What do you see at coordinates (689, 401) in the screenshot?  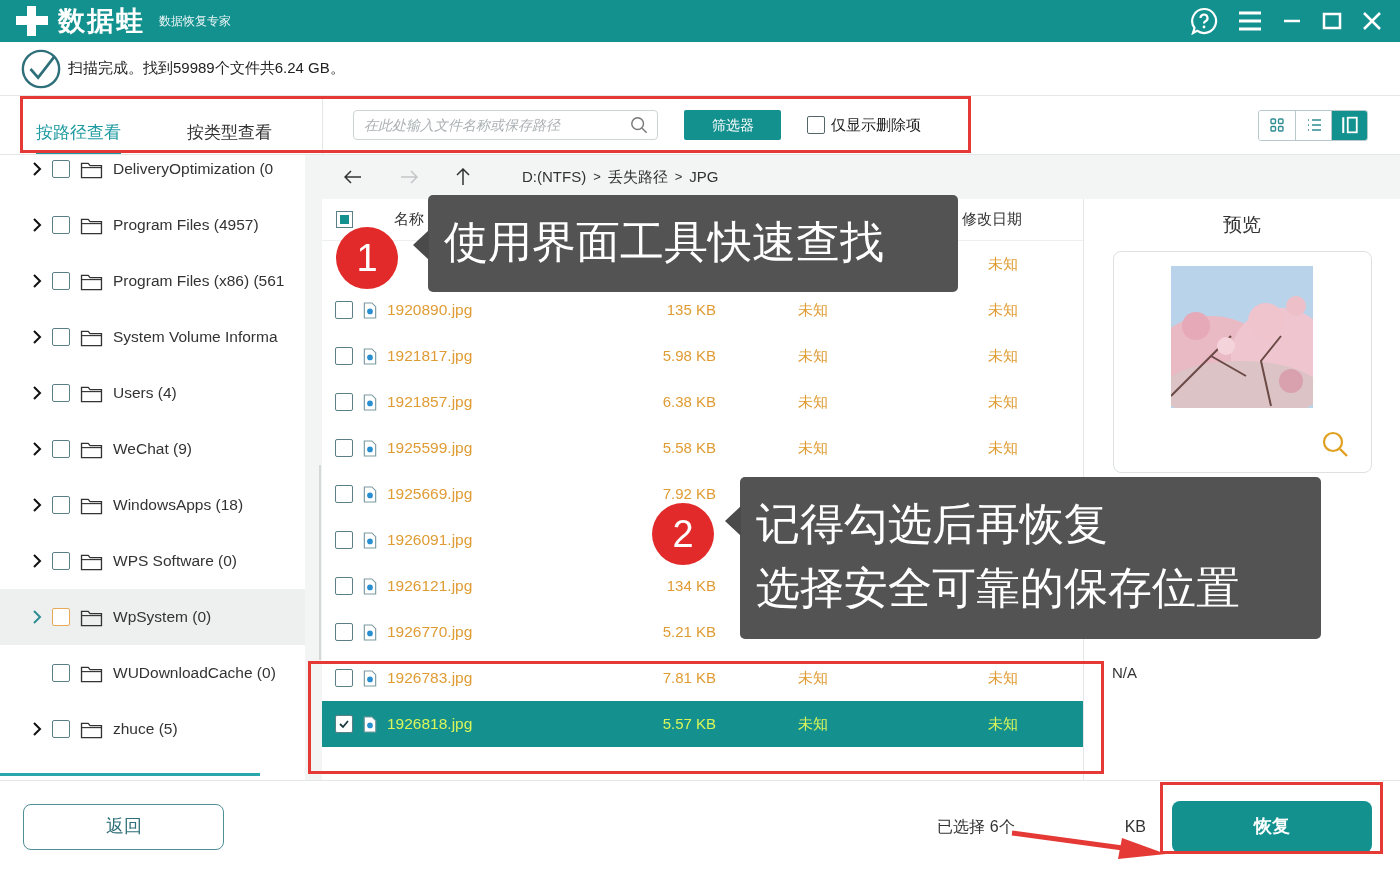 I see `file-size: 6.38 KB` at bounding box center [689, 401].